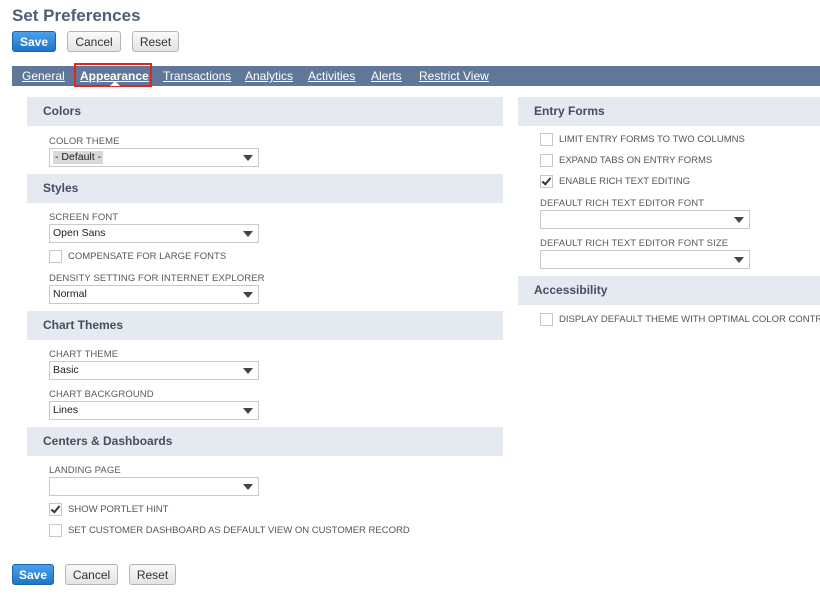 This screenshot has width=820, height=600. I want to click on rte-font-size-label: DEFAULT RICH TEXT EDITOR FONT SIZE, so click(634, 243).